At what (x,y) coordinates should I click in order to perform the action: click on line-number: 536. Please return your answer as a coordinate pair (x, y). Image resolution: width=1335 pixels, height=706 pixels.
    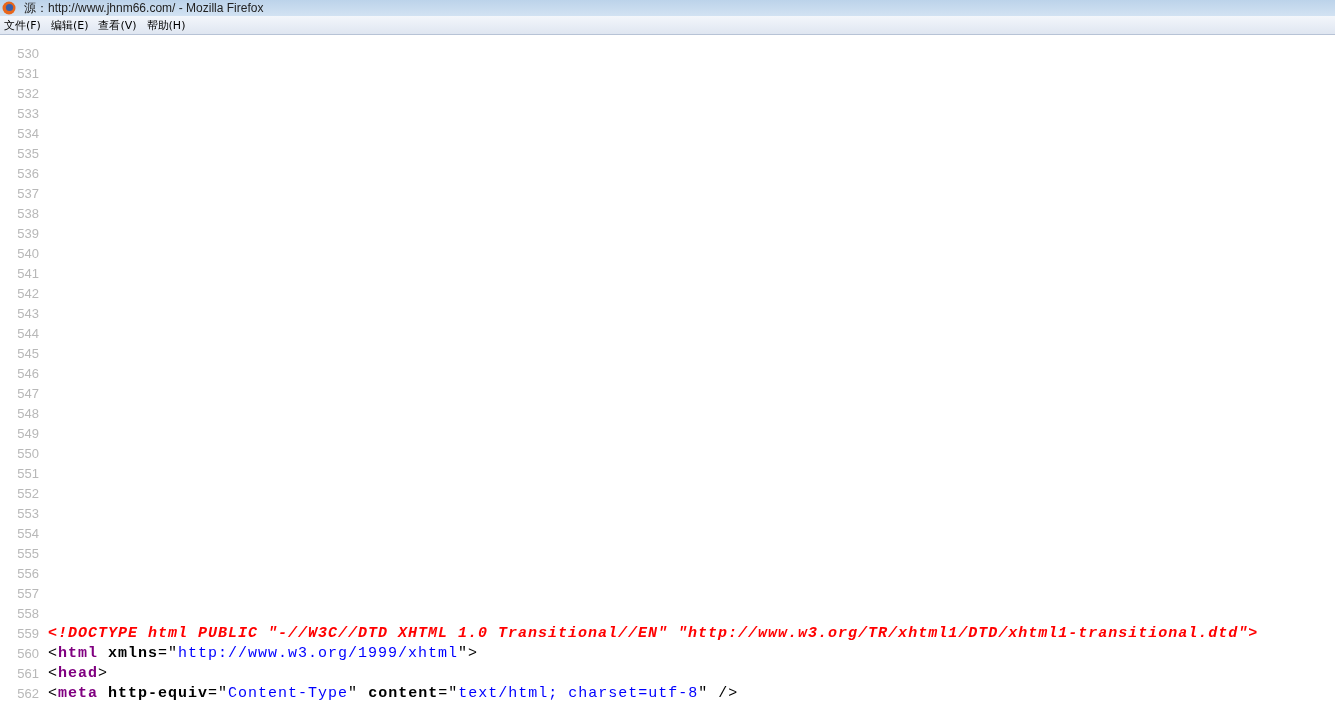
    Looking at the image, I should click on (28, 173).